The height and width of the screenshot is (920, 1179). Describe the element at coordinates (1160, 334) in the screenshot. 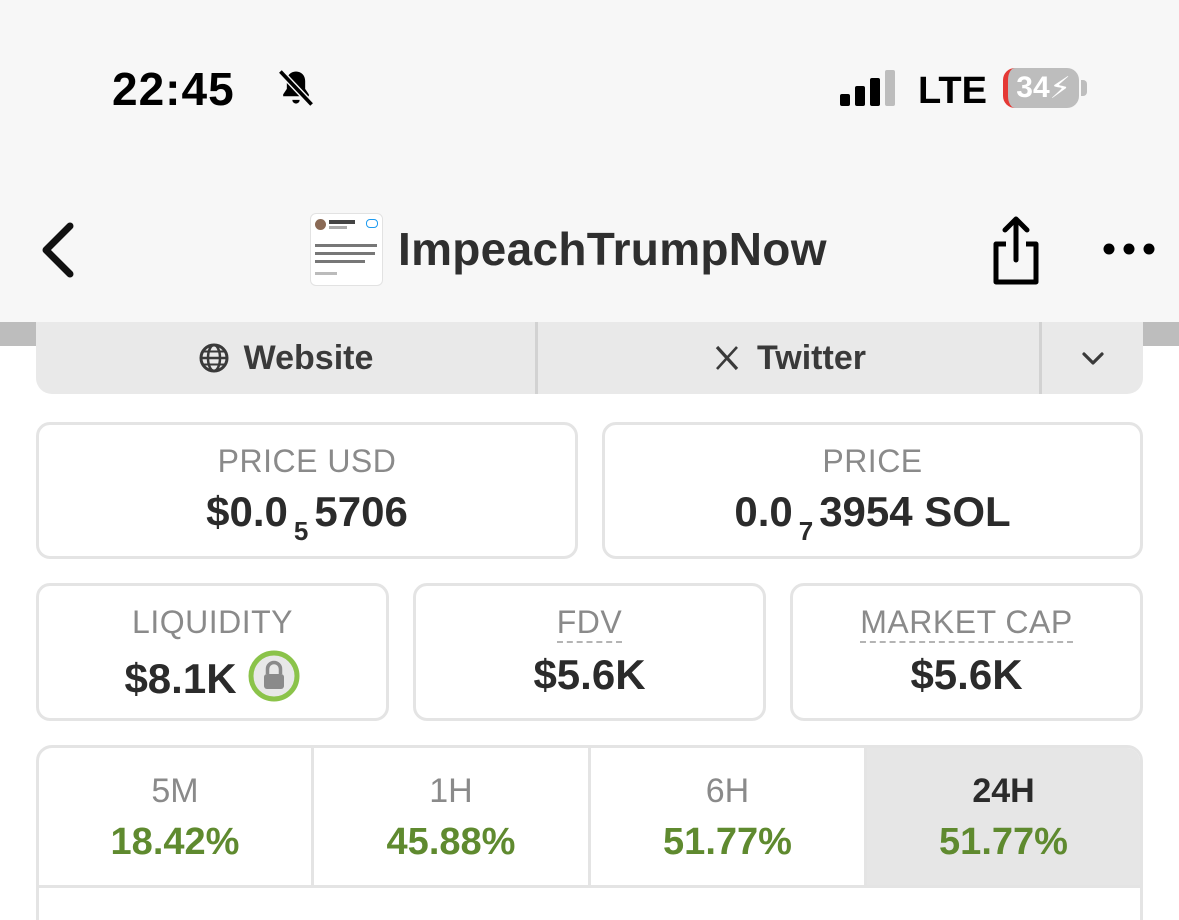

I see `strip-edge-right` at that location.